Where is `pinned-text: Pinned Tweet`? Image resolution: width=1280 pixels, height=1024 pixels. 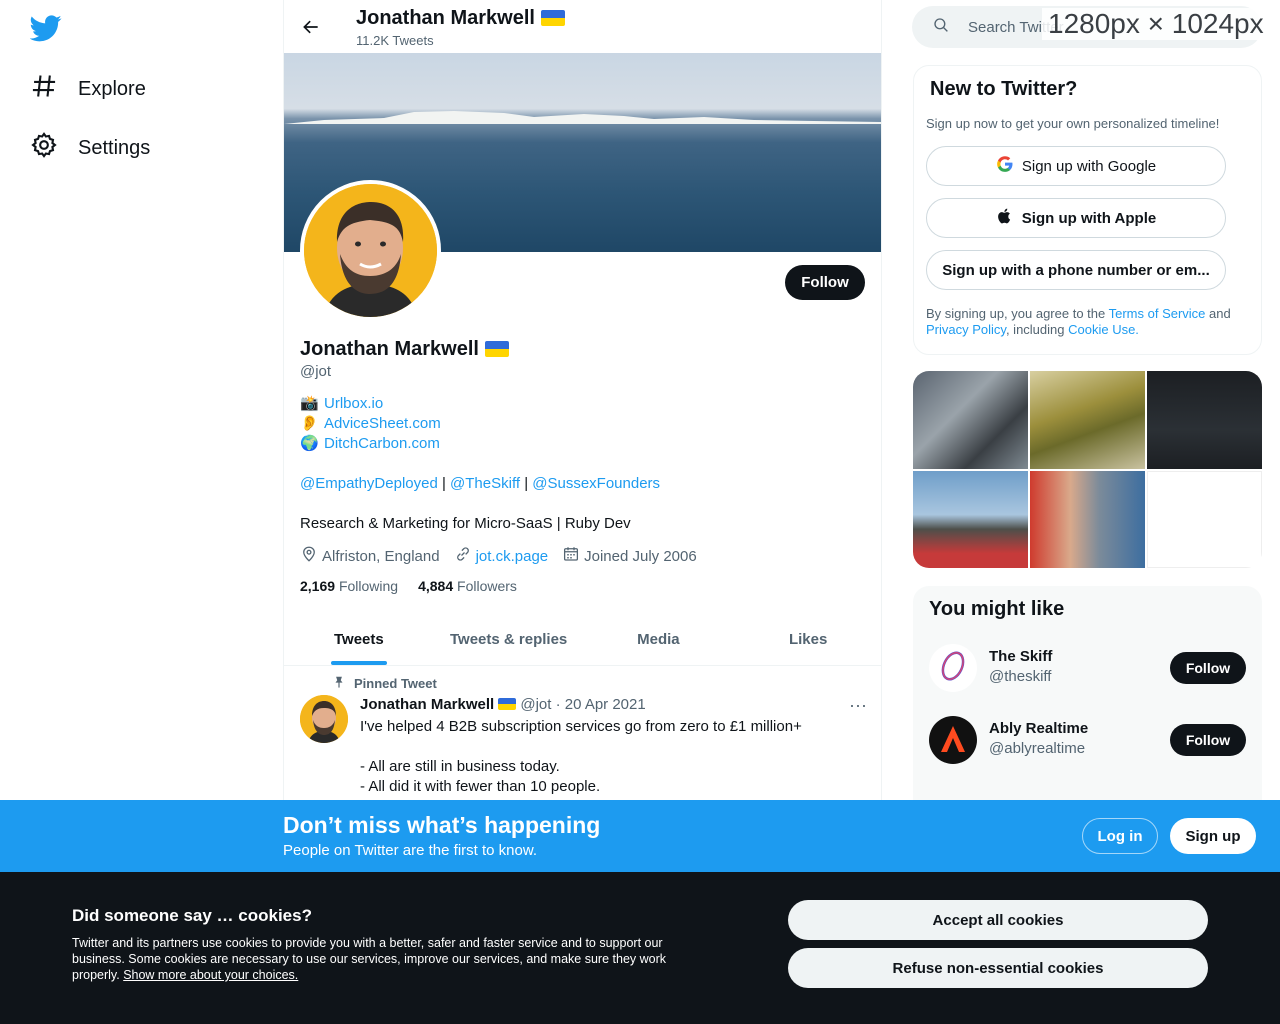 pinned-text: Pinned Tweet is located at coordinates (395, 683).